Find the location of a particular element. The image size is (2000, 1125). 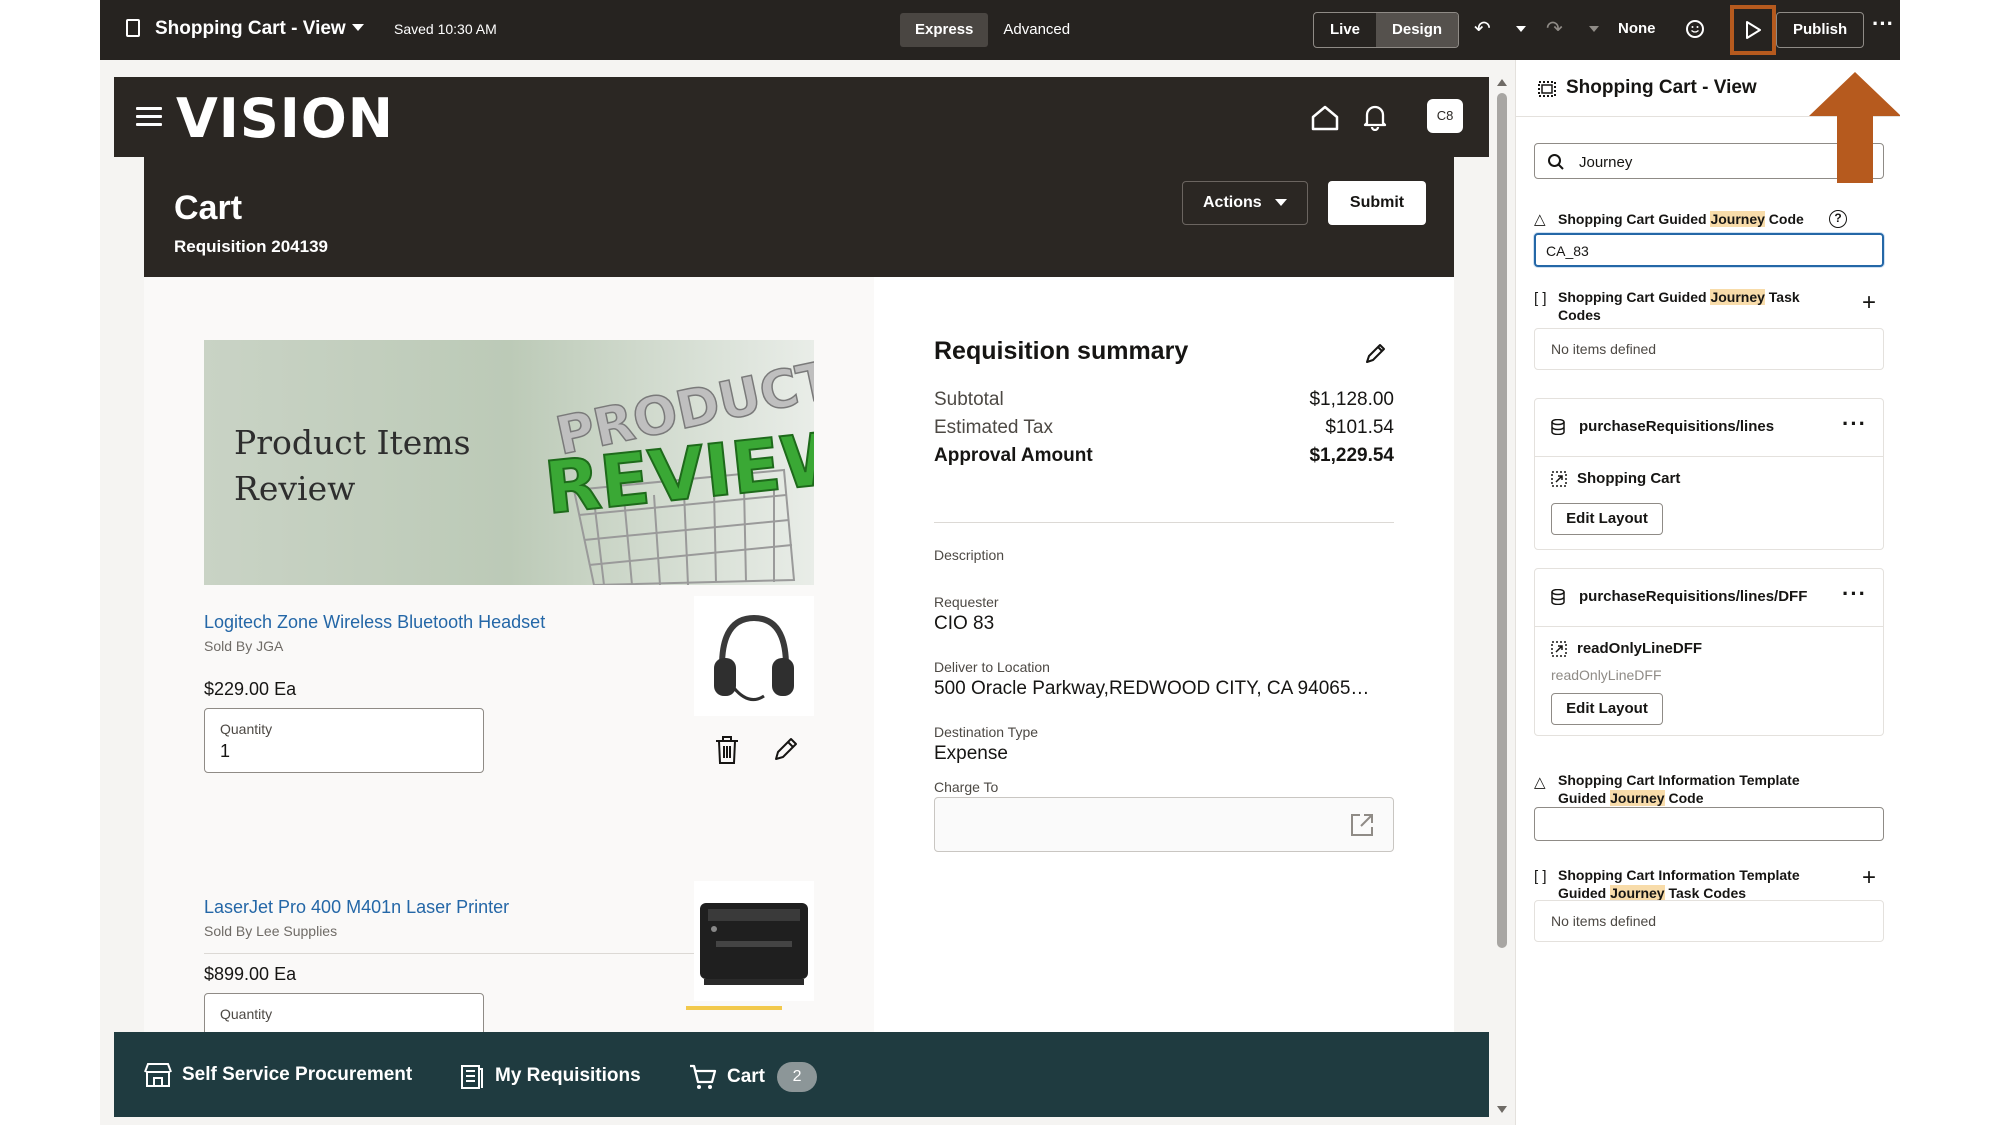

component-icon is located at coordinates (1547, 89).